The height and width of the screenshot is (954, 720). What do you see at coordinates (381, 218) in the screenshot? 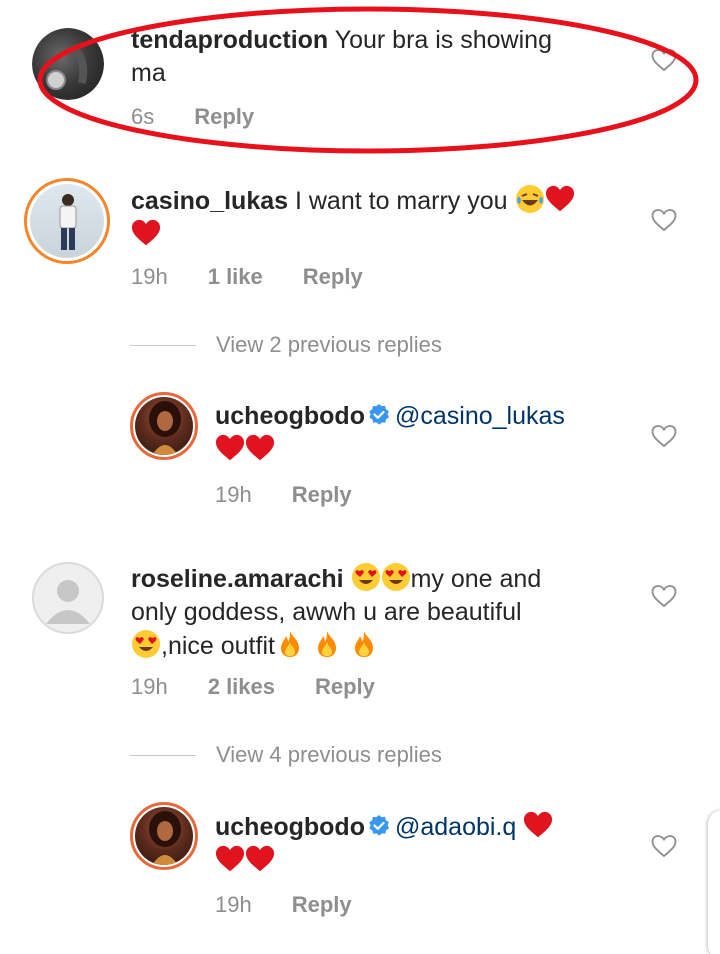
I see `comment-text: casino_lukas I want to marry you` at bounding box center [381, 218].